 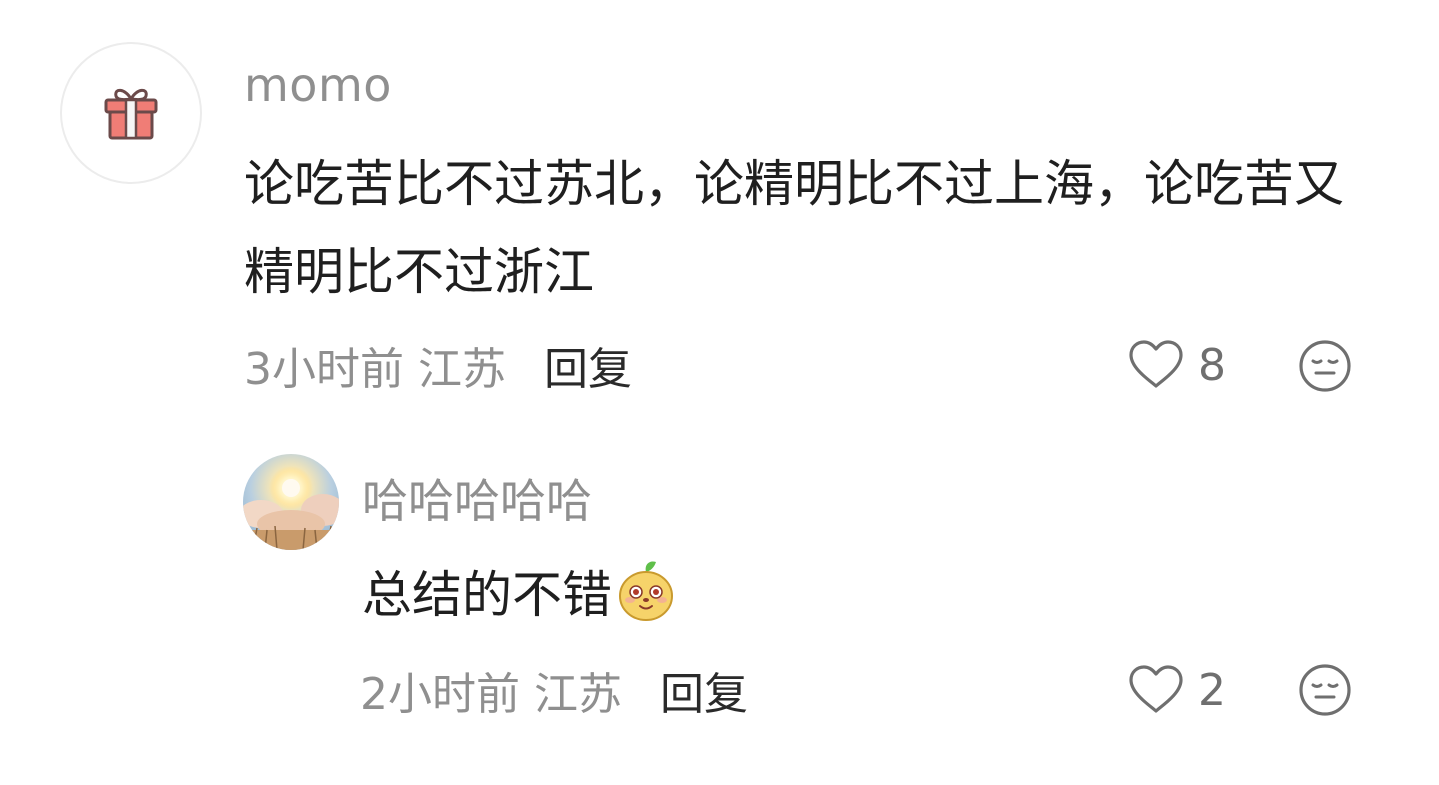 I want to click on comment-meta: 3小时前 江苏 回复, so click(x=438, y=365).